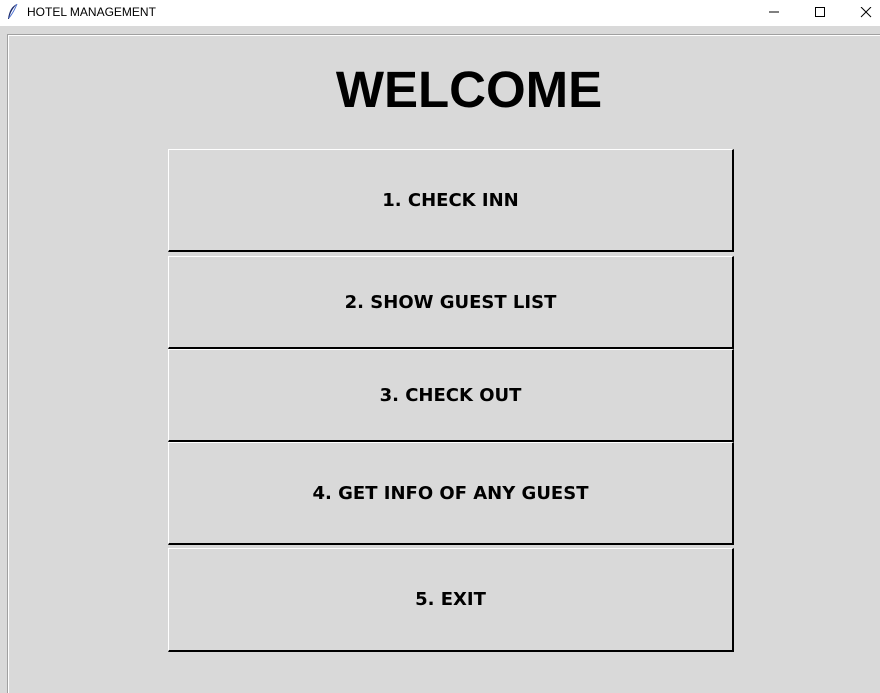 This screenshot has height=693, width=880. I want to click on minimize-icon, so click(774, 12).